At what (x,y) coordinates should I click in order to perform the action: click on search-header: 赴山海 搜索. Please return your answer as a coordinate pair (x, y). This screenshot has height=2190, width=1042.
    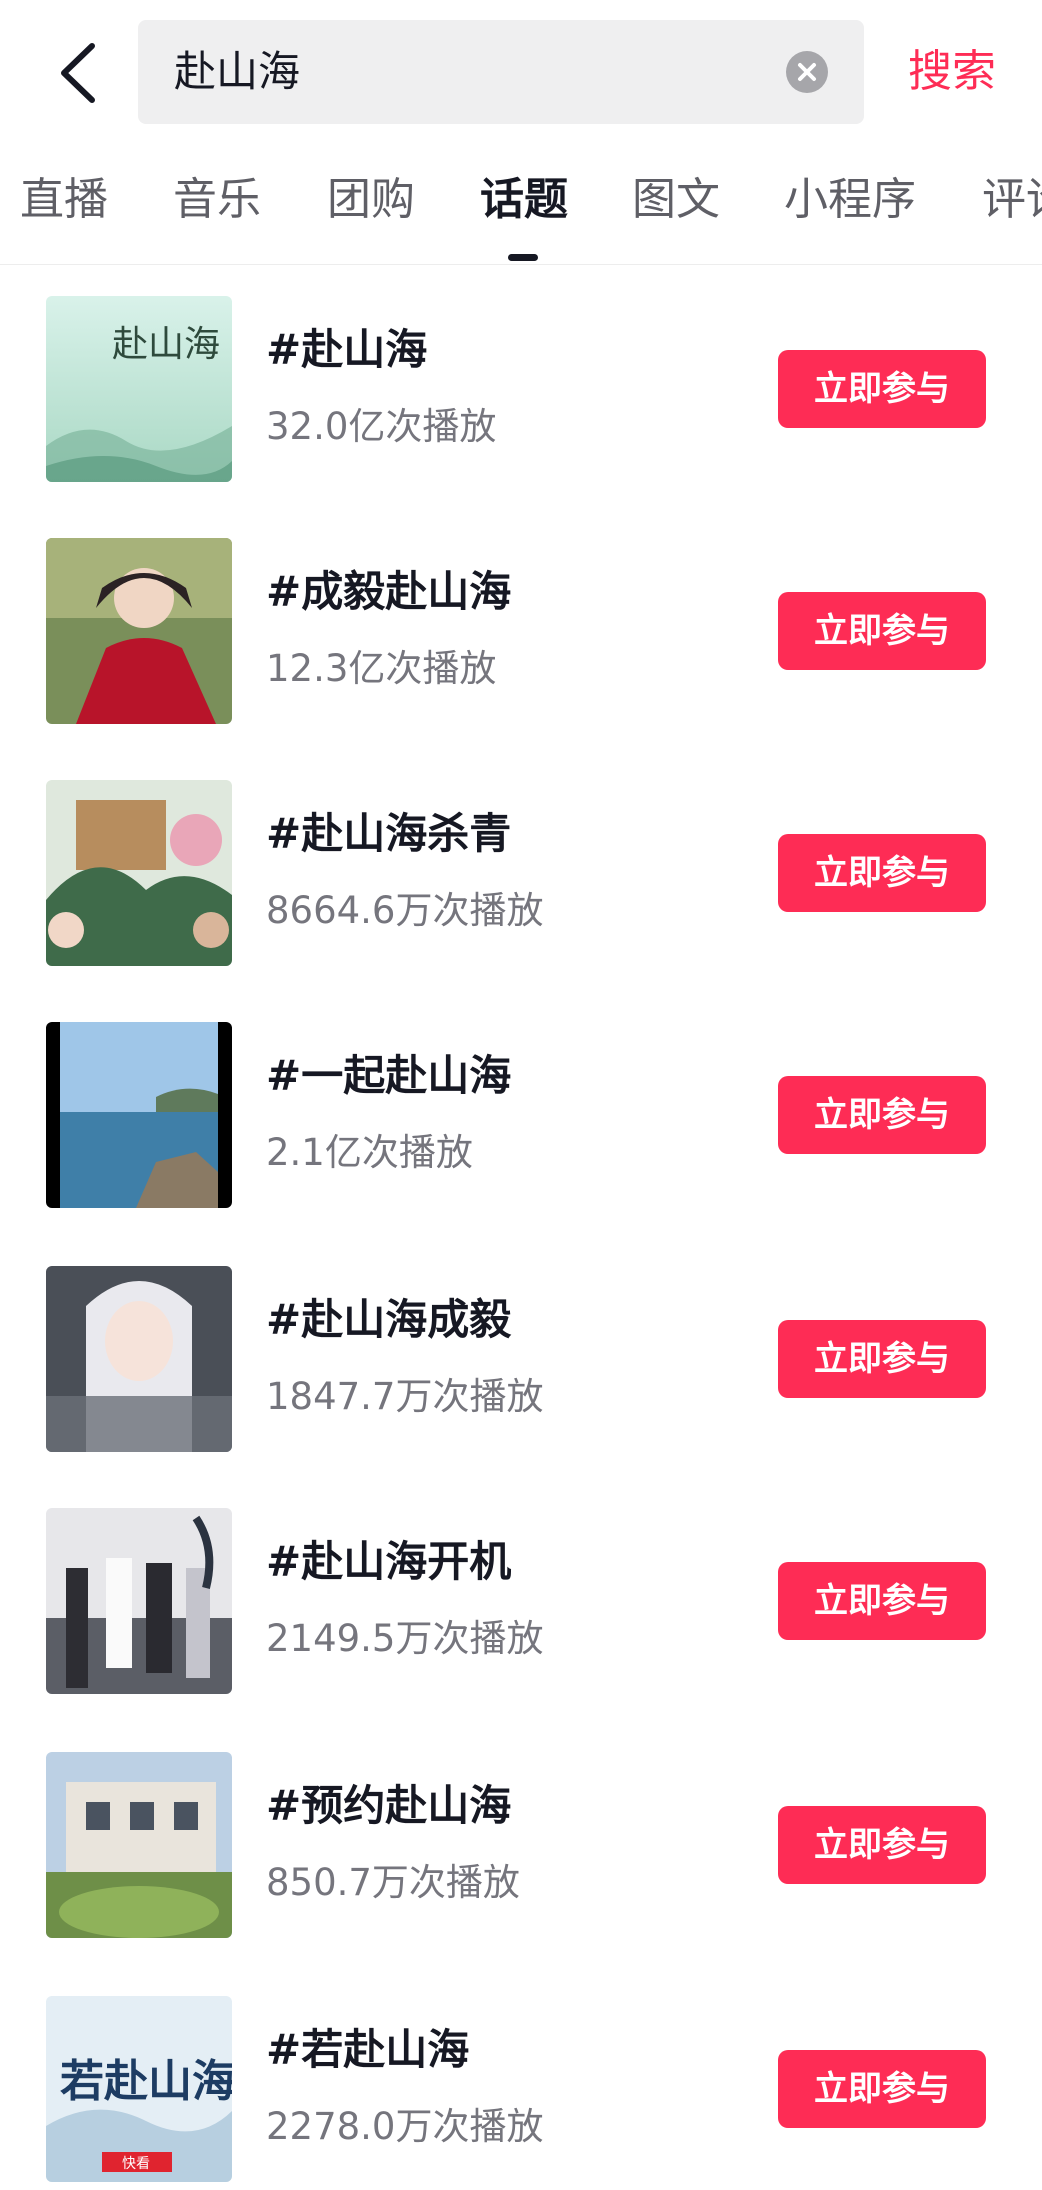
    Looking at the image, I should click on (521, 70).